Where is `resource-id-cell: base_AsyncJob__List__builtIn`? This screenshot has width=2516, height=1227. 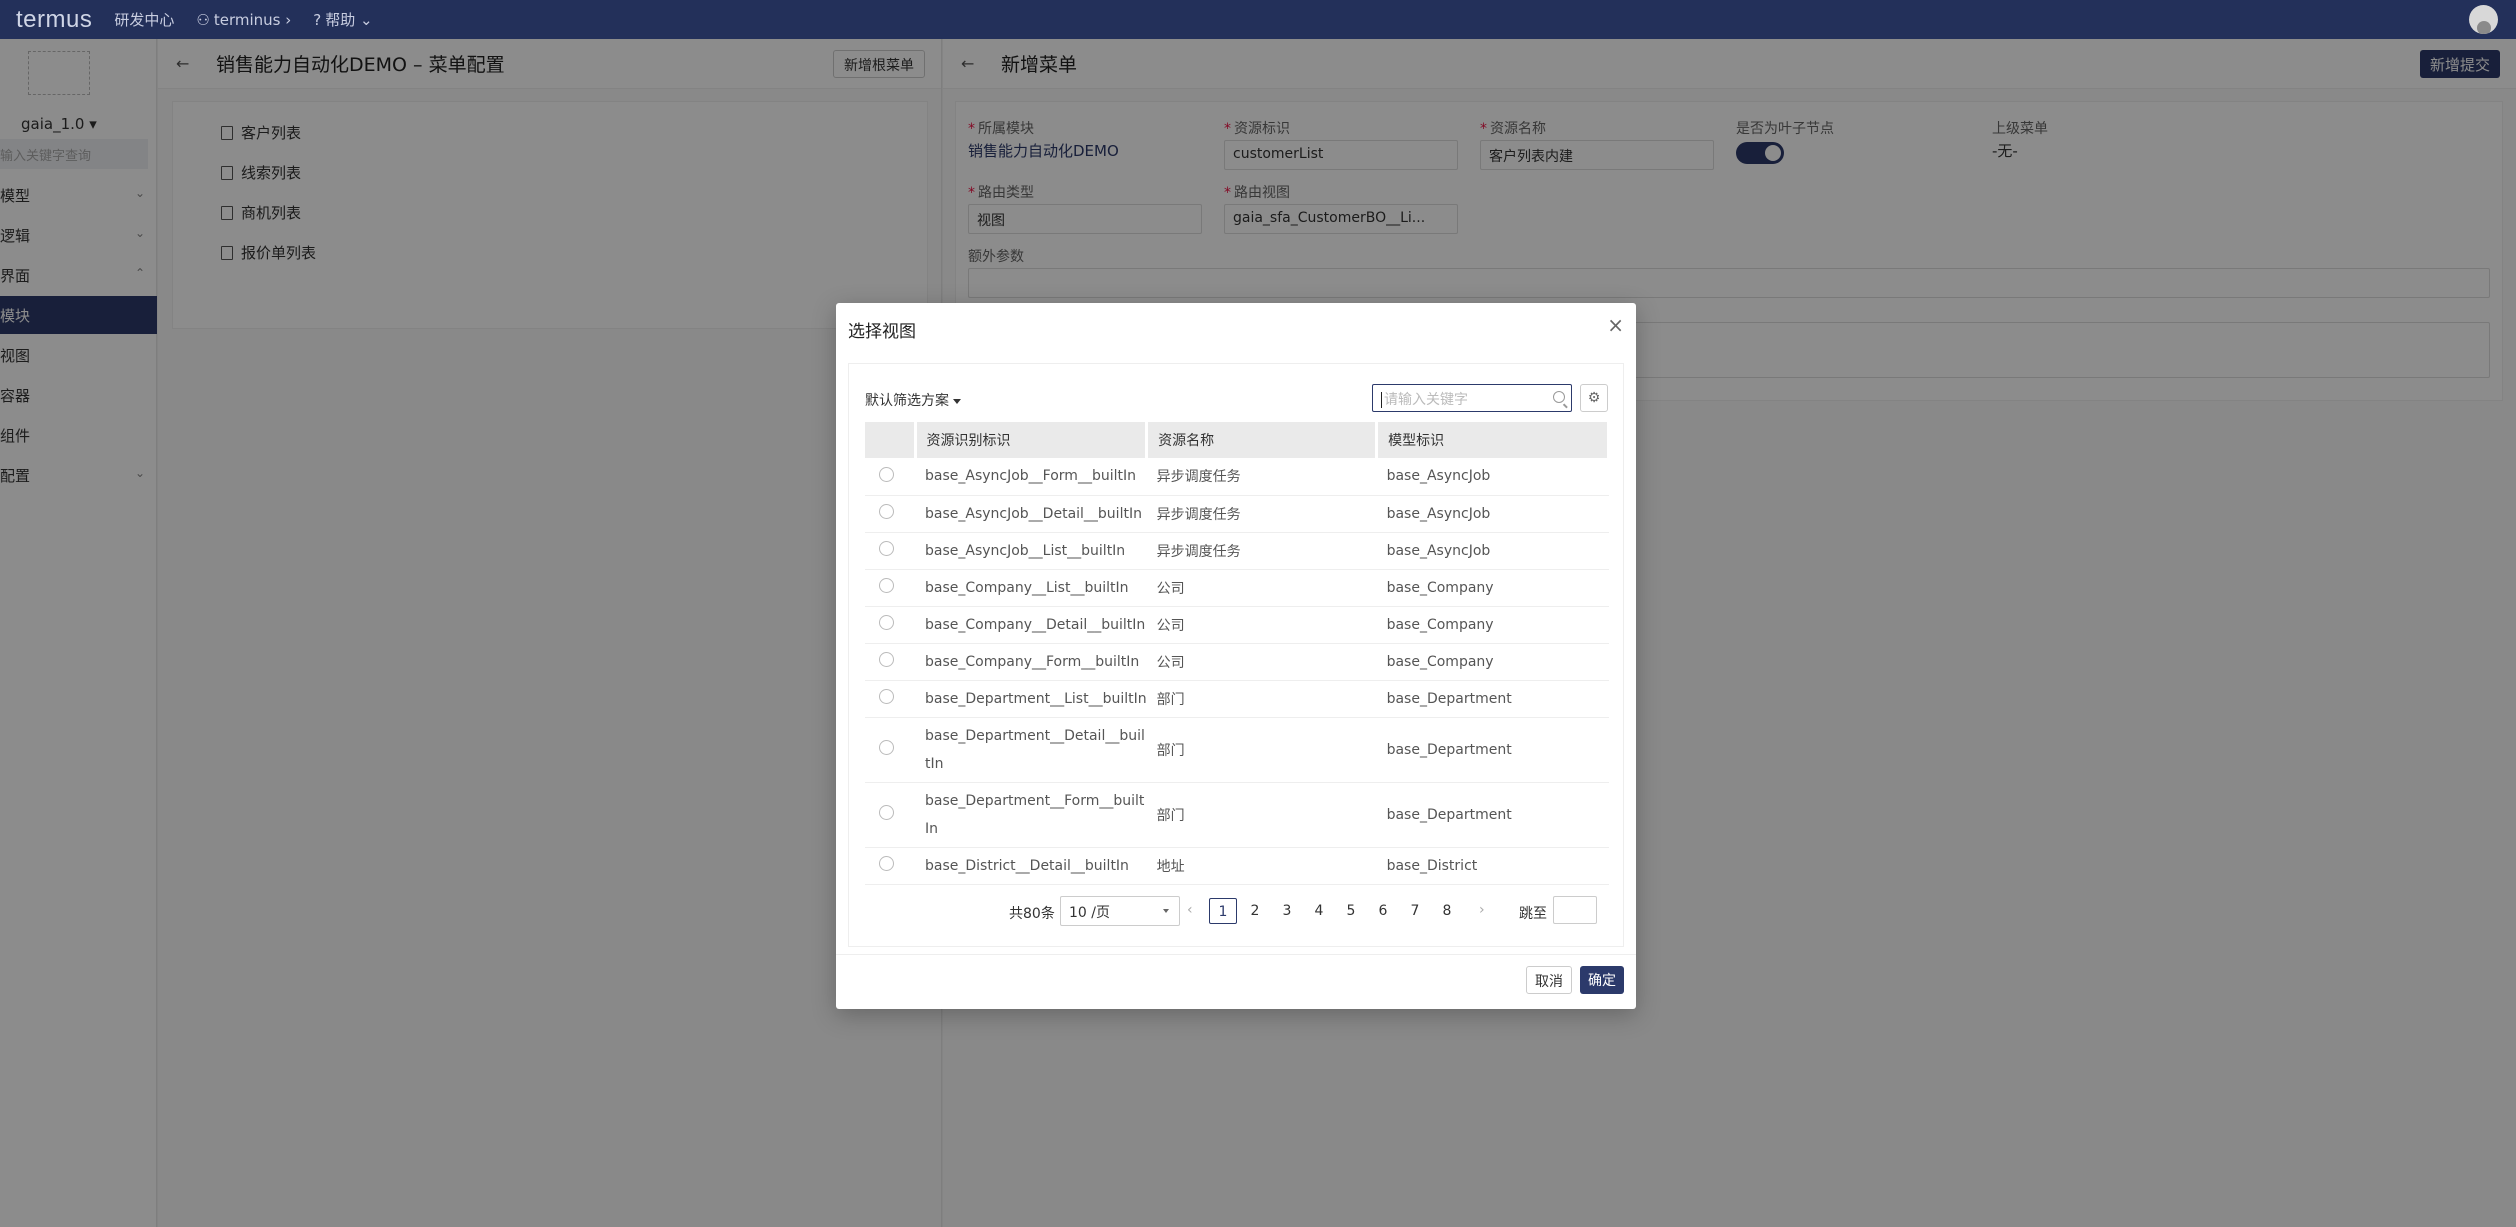 resource-id-cell: base_AsyncJob__List__builtIn is located at coordinates (1031, 551).